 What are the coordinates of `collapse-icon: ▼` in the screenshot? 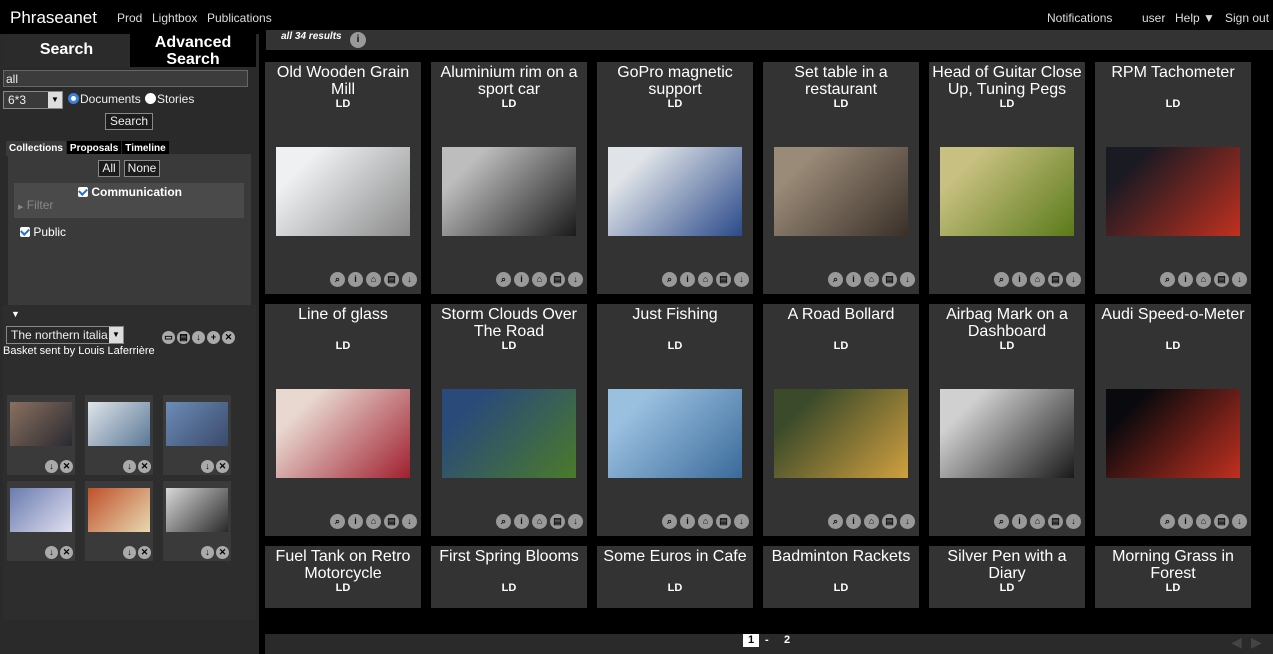 It's located at (15, 314).